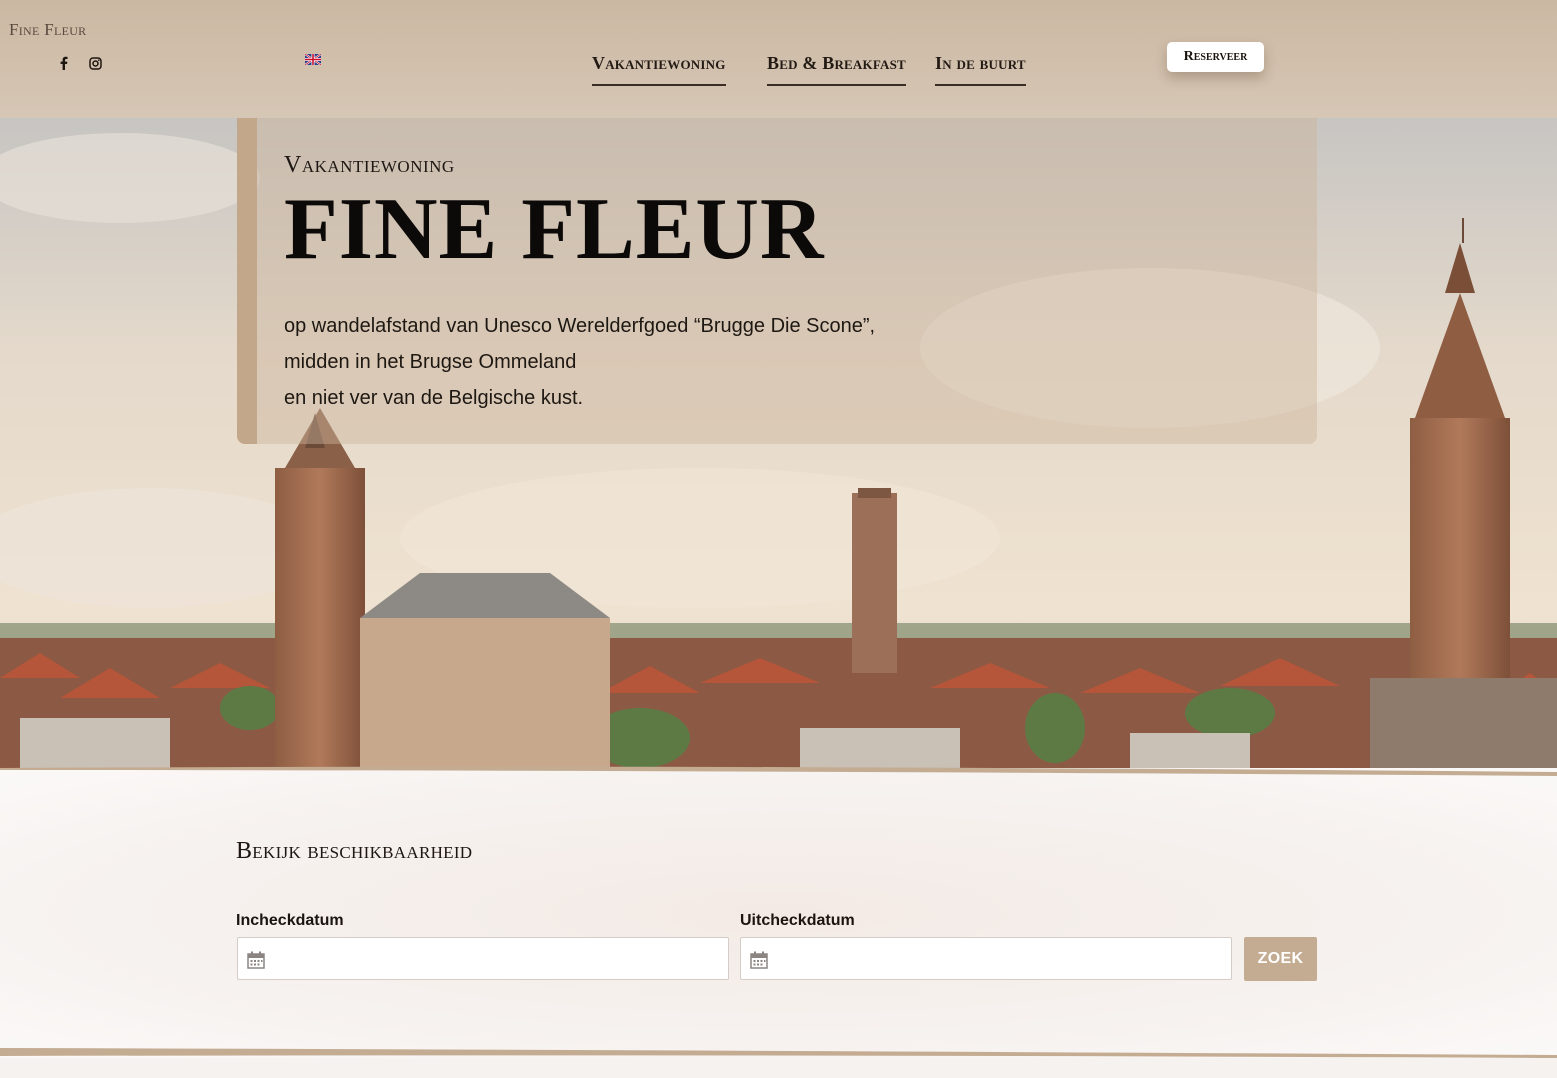 The image size is (1557, 1078). I want to click on checkin-label: Incheckdatum, so click(290, 920).